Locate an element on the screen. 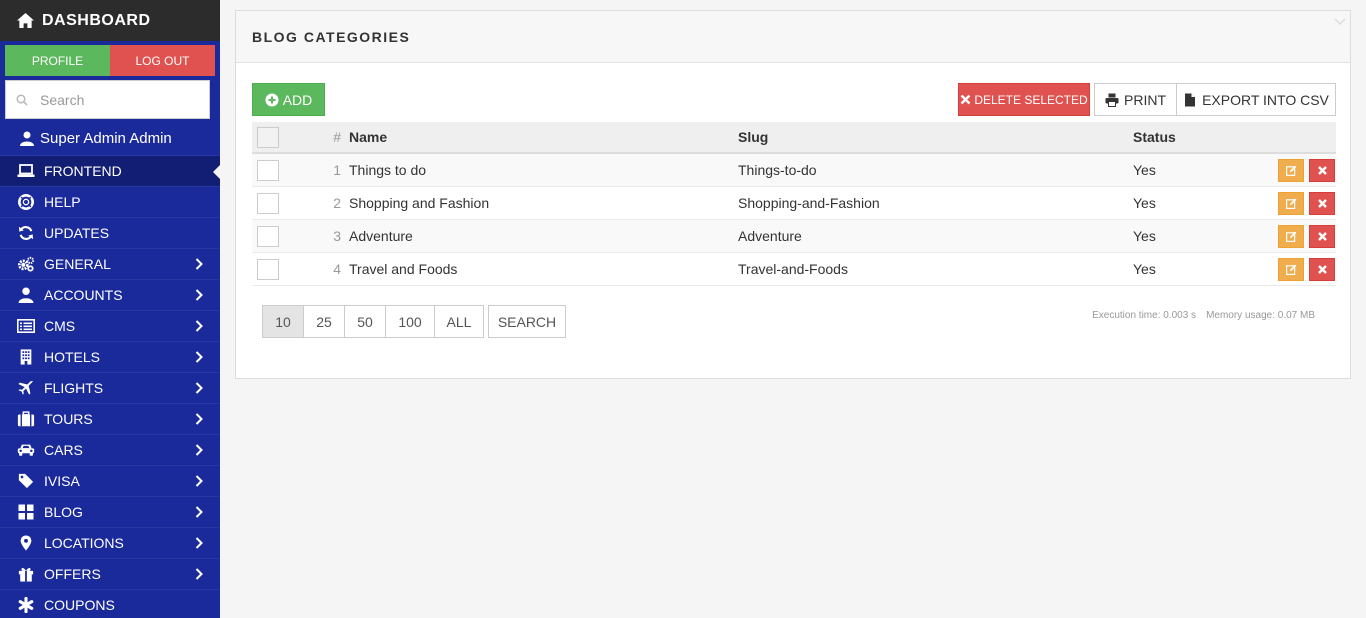  sidebar-item-flights: FLIGHTS is located at coordinates (110, 387).